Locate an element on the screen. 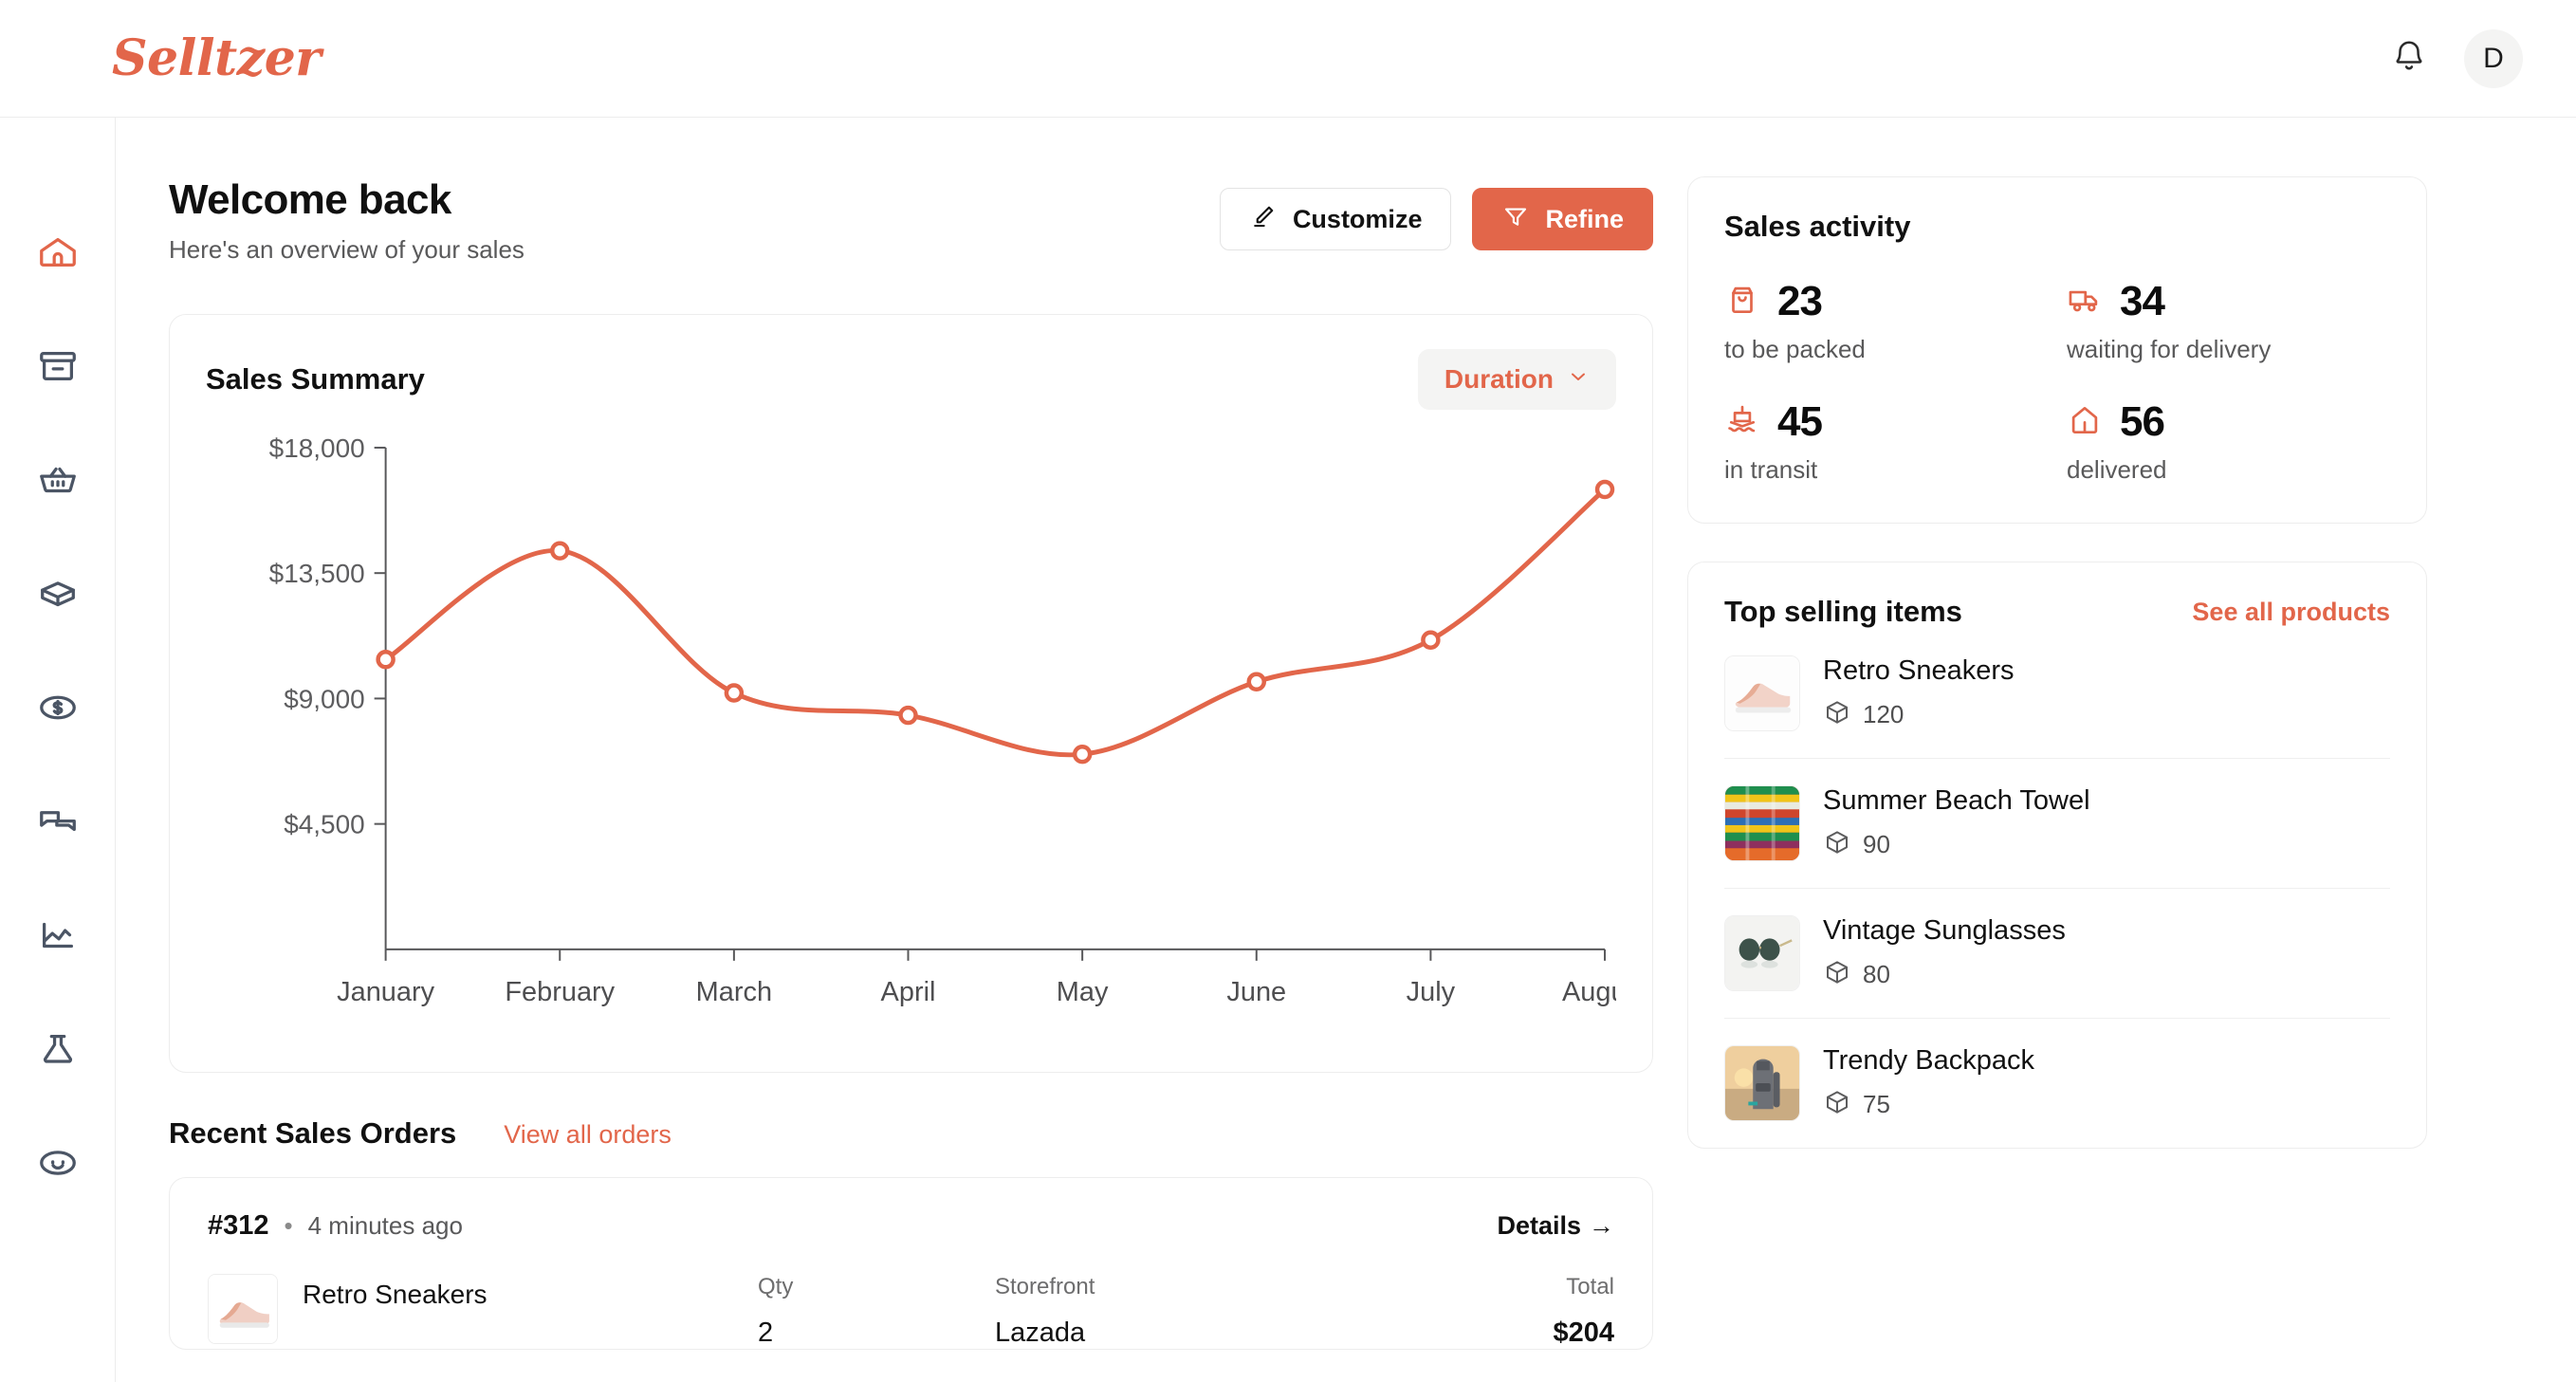 The width and height of the screenshot is (2576, 1382). stat-value: 56 is located at coordinates (2142, 422).